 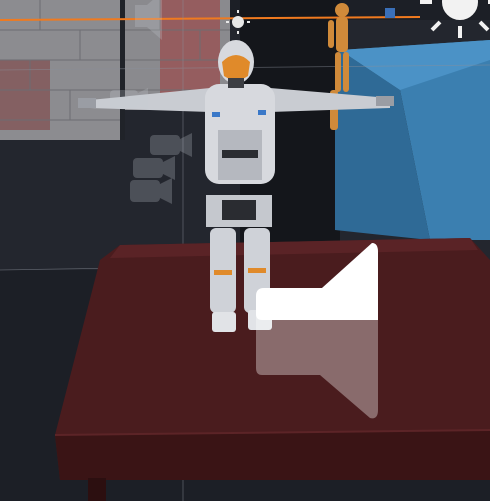 What do you see at coordinates (412, 140) in the screenshot?
I see `blue-platform` at bounding box center [412, 140].